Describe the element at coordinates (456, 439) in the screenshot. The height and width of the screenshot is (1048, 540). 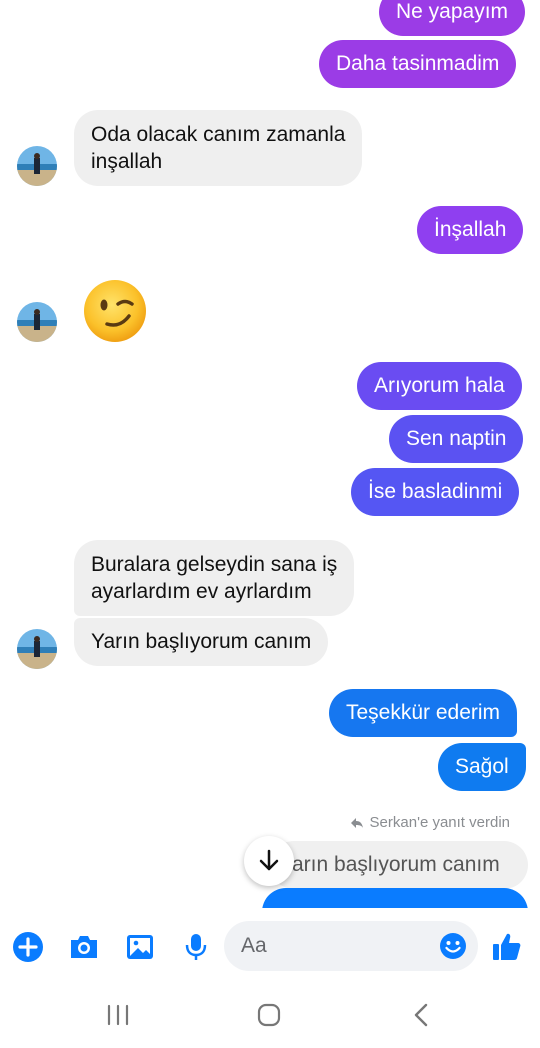
I see `message-bubble-out: Sen naptin` at that location.